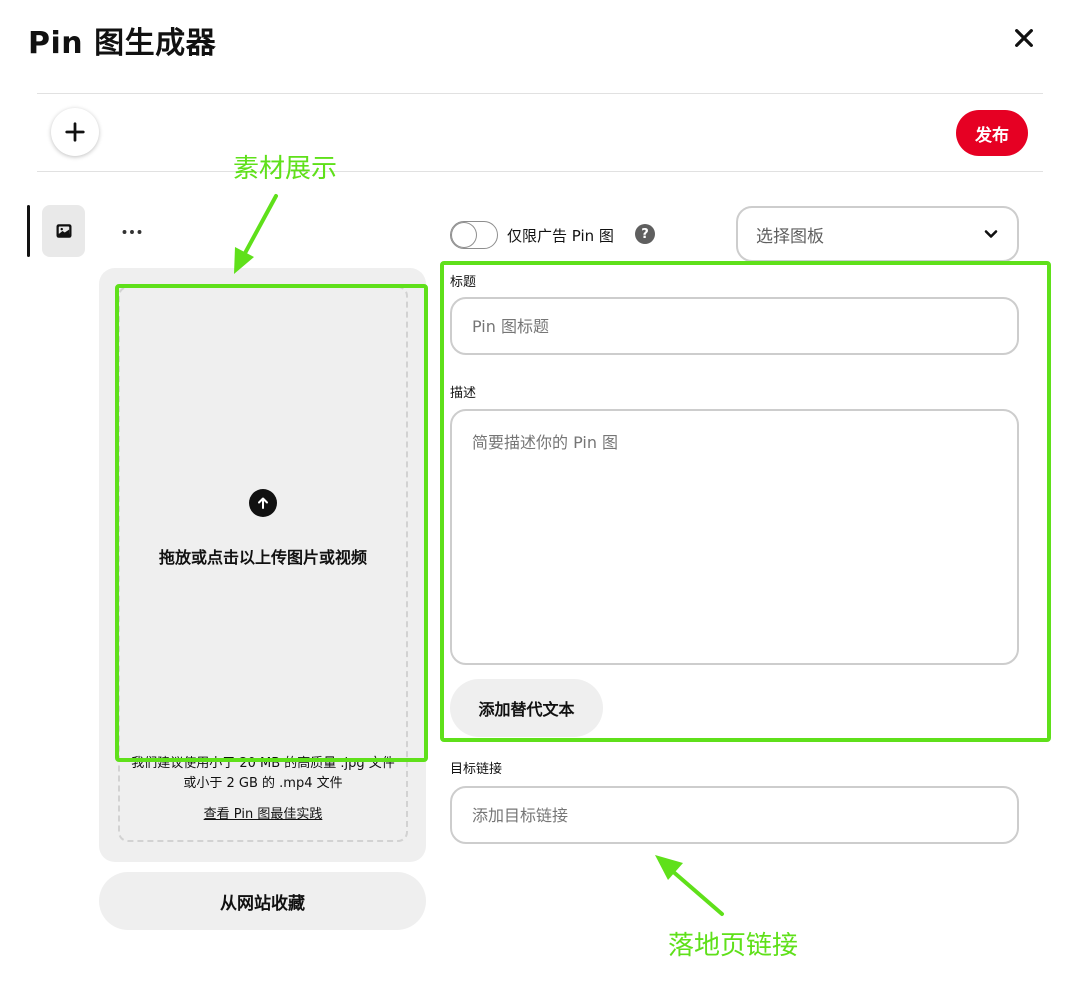  What do you see at coordinates (476, 769) in the screenshot?
I see `link-label: 目标链接` at bounding box center [476, 769].